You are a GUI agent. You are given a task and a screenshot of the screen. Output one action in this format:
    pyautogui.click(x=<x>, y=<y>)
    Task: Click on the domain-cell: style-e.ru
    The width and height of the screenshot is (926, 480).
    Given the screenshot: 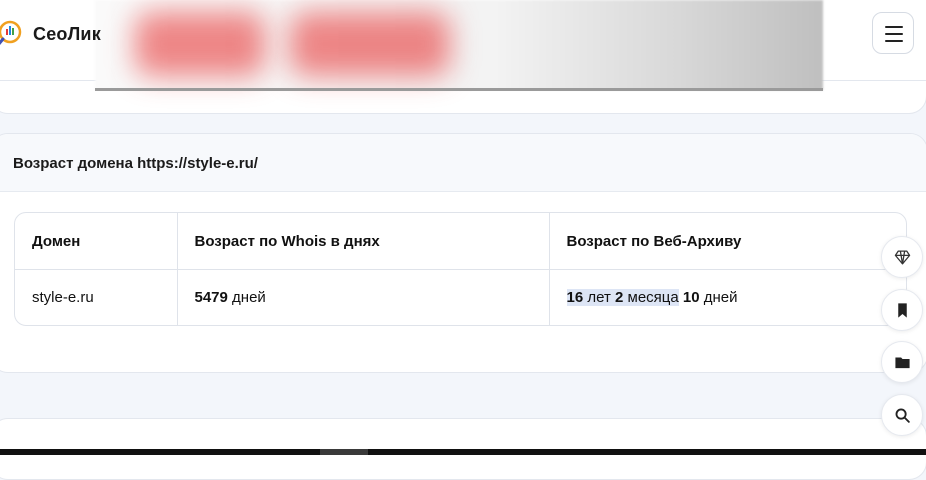 What is the action you would take?
    pyautogui.click(x=96, y=297)
    